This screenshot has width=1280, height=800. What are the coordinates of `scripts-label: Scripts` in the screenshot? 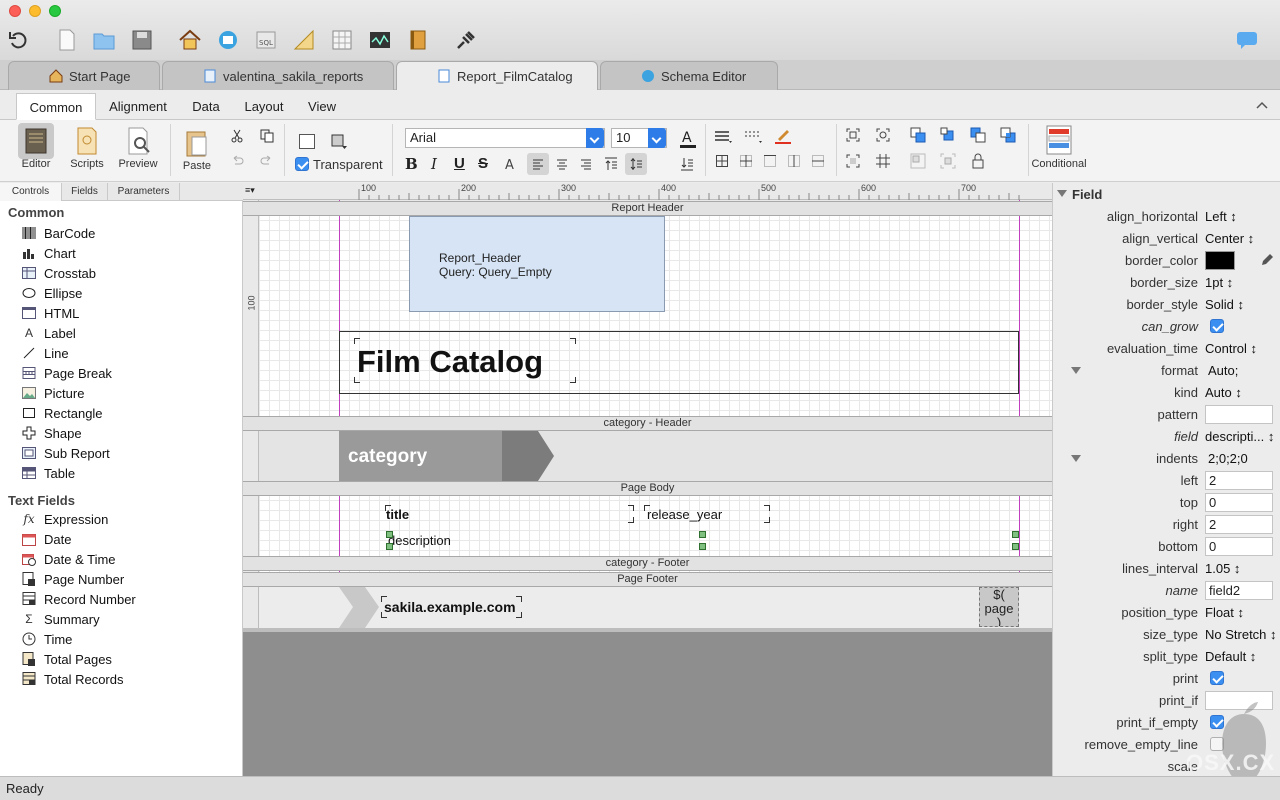 It's located at (87, 164).